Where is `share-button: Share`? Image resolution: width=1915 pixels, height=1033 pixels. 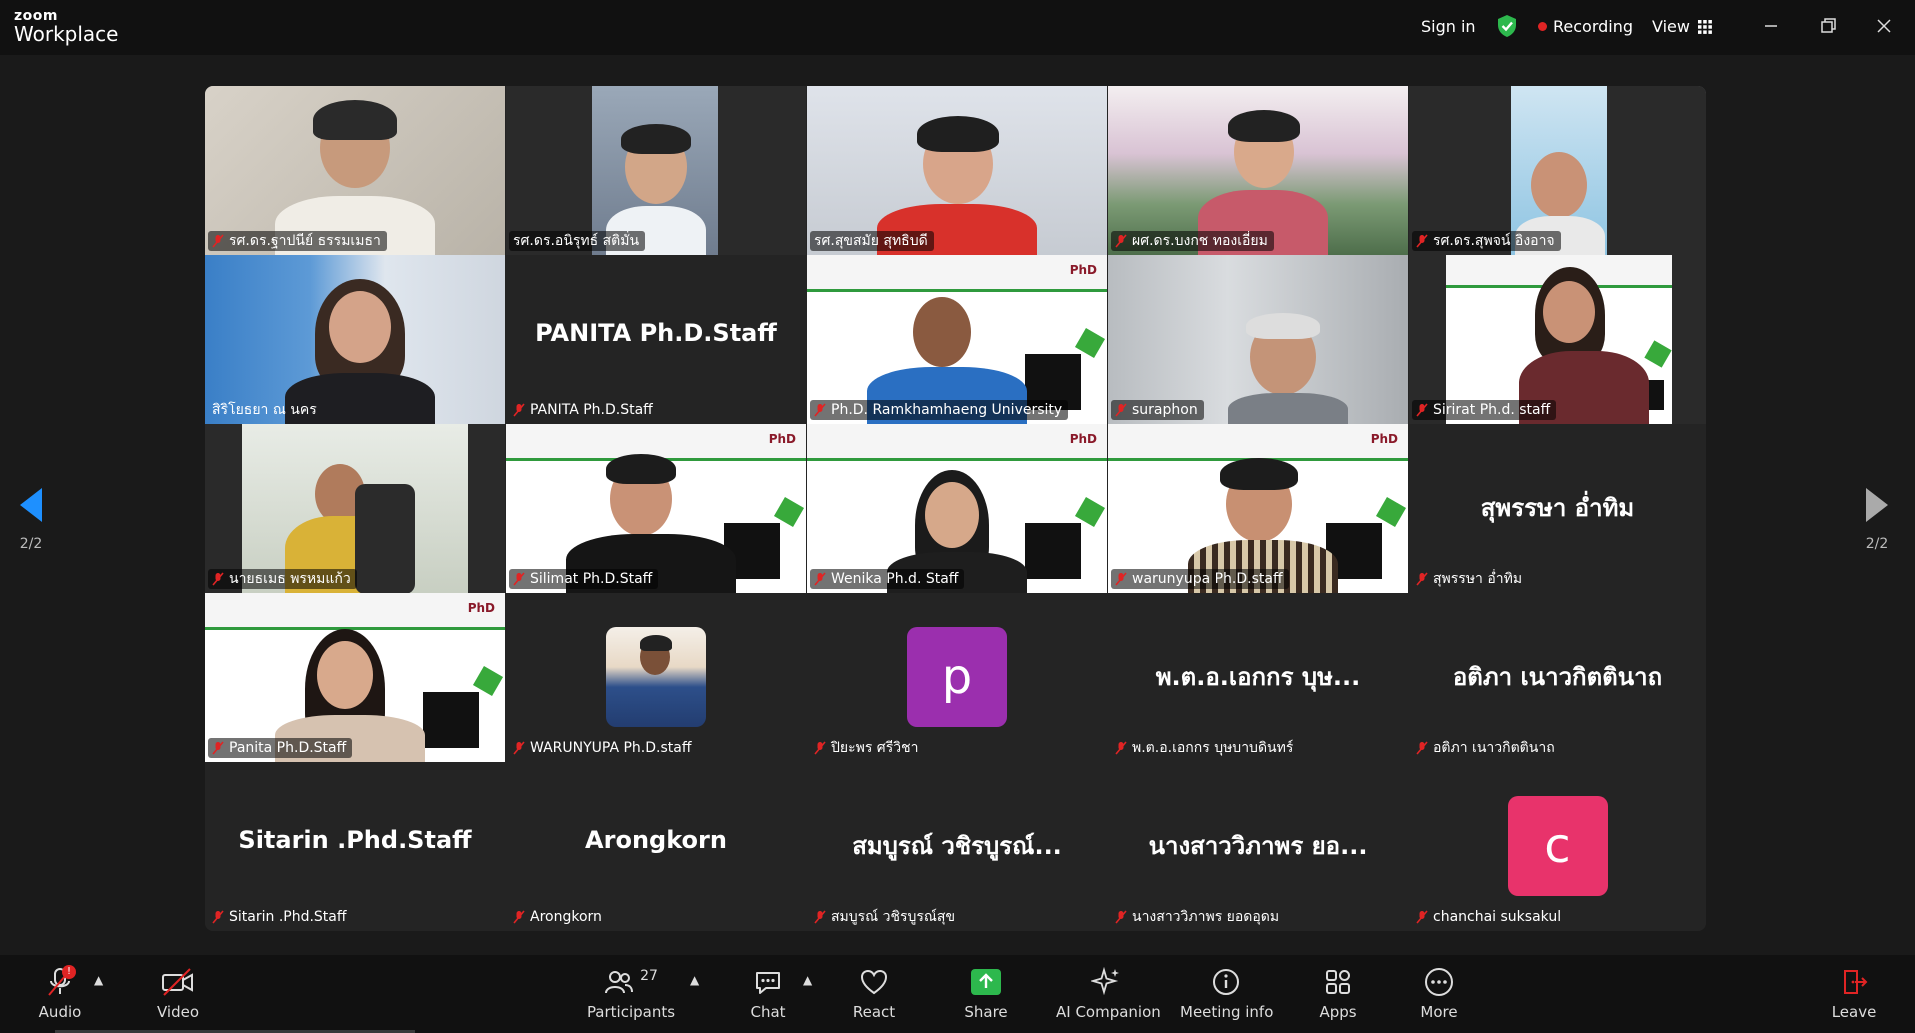
share-button: Share is located at coordinates (986, 993).